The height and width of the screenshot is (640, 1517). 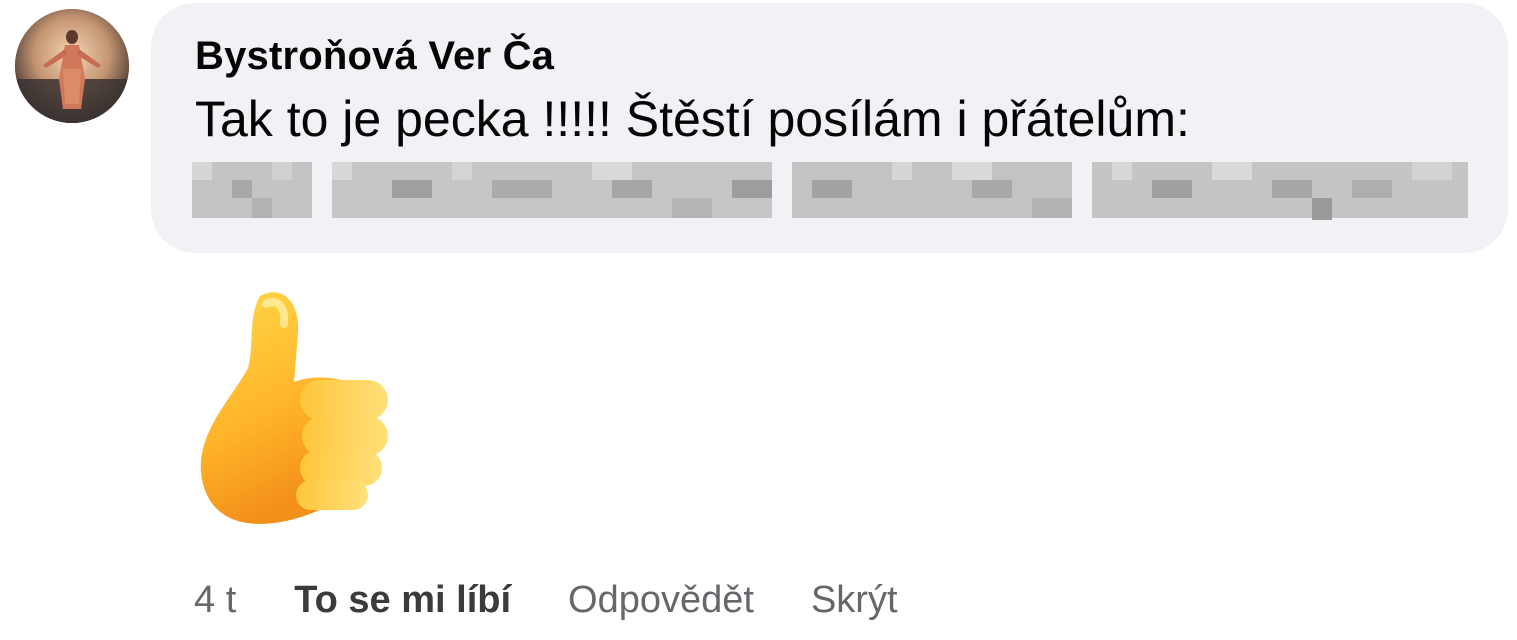 What do you see at coordinates (294, 408) in the screenshot?
I see `thumbs-up-icon` at bounding box center [294, 408].